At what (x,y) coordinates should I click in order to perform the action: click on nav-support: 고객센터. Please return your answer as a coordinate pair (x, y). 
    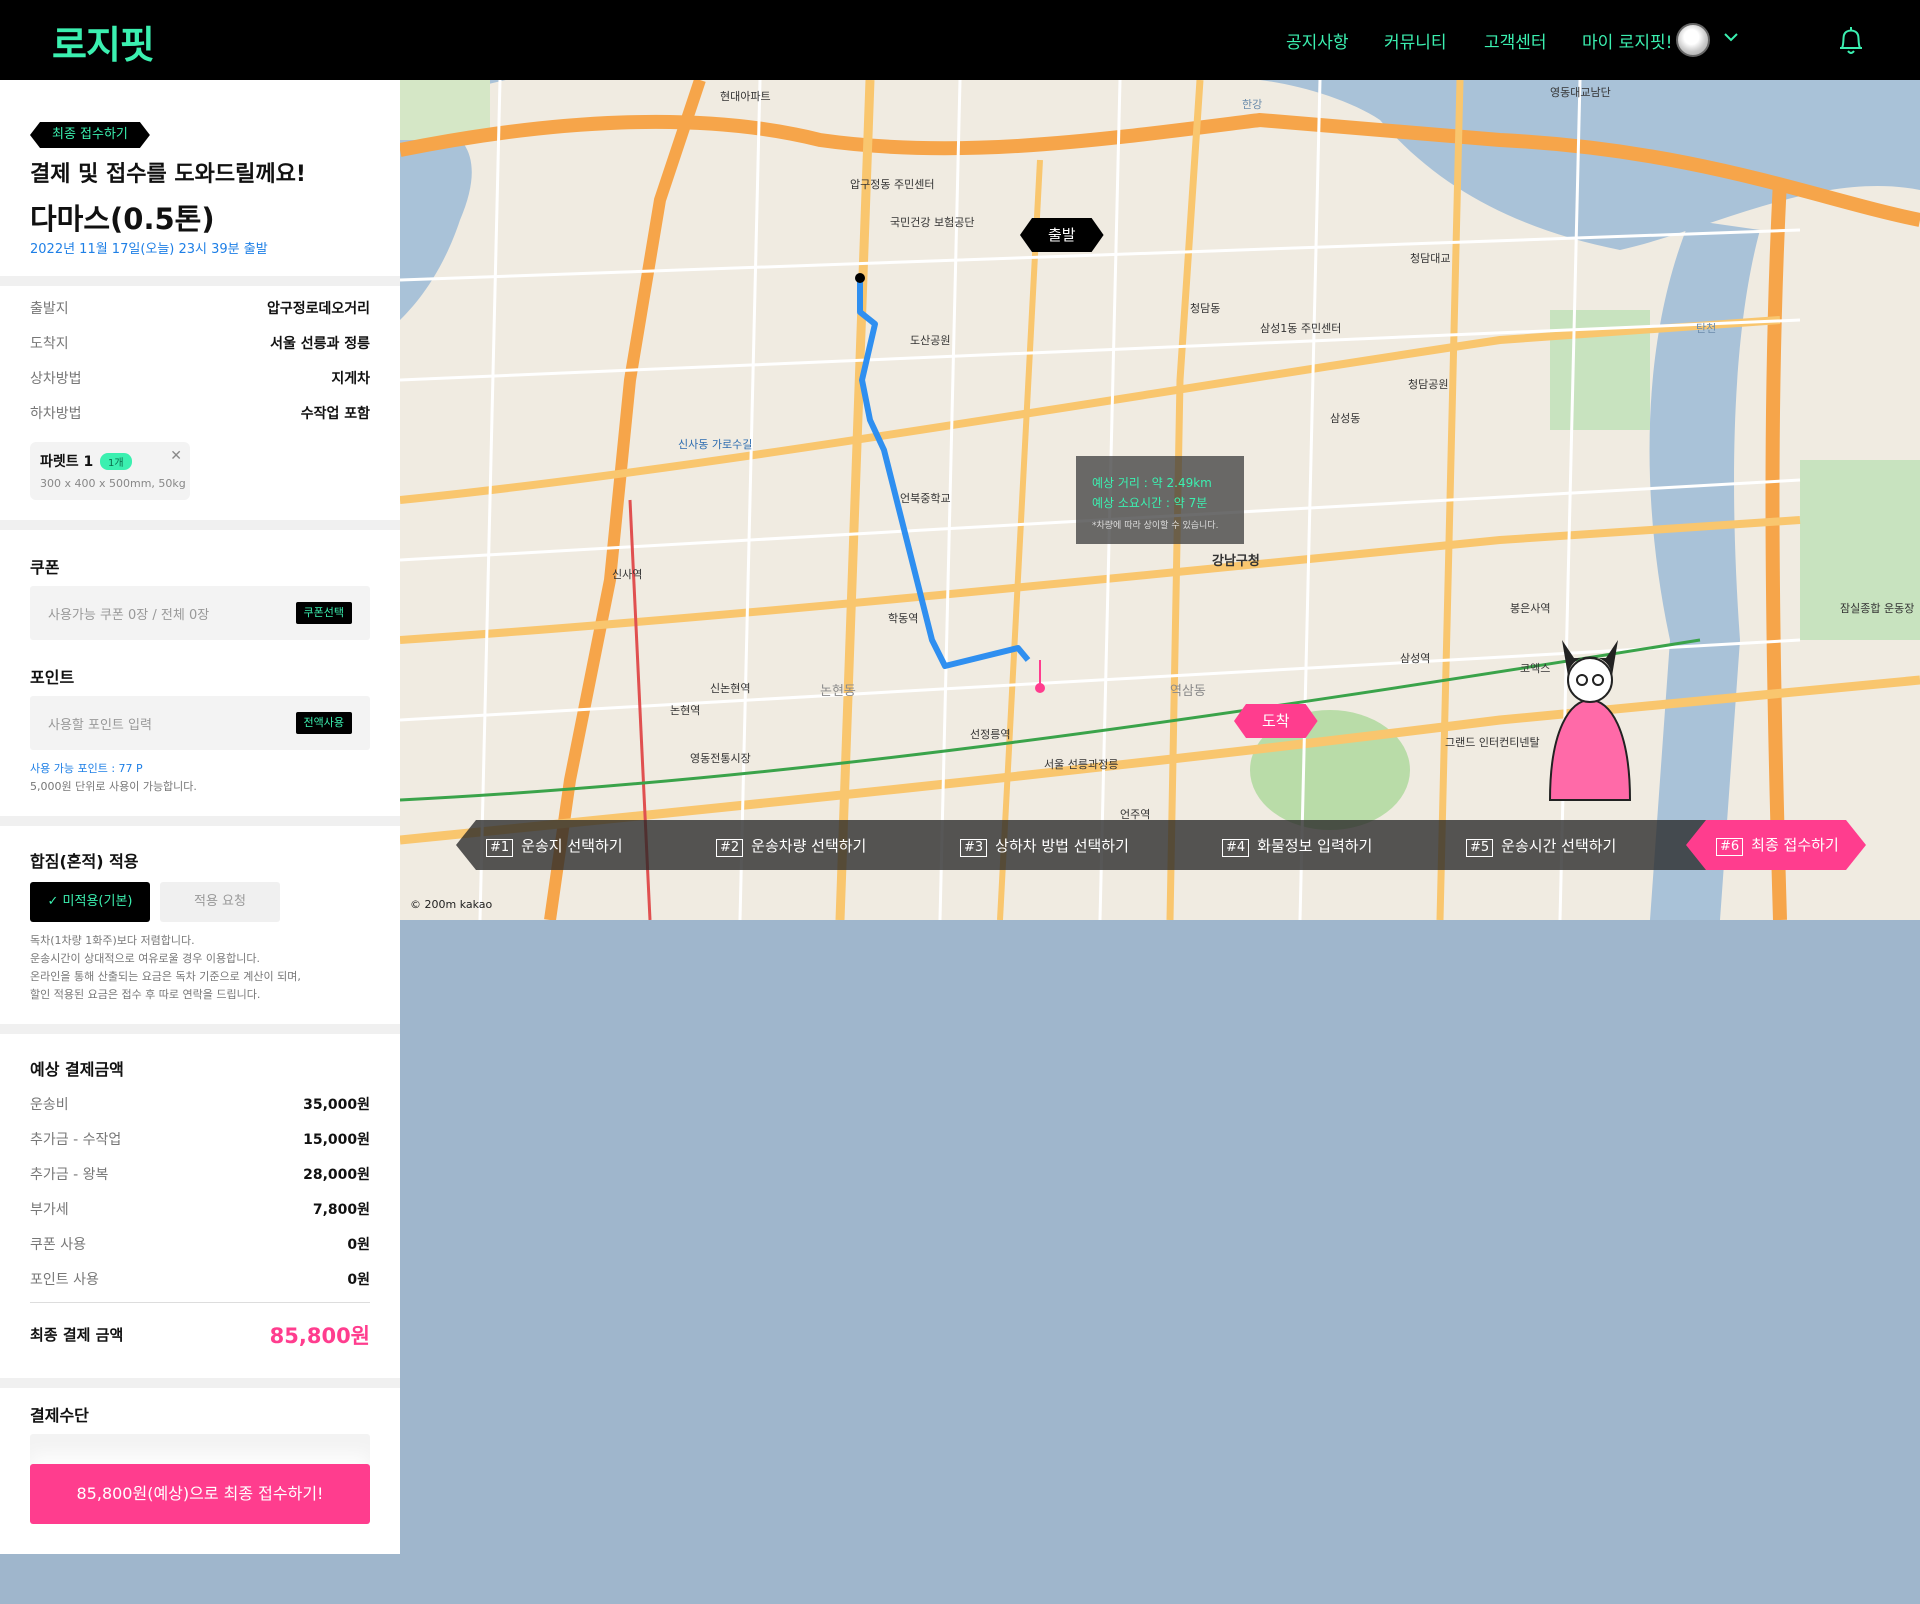
    Looking at the image, I should click on (1515, 40).